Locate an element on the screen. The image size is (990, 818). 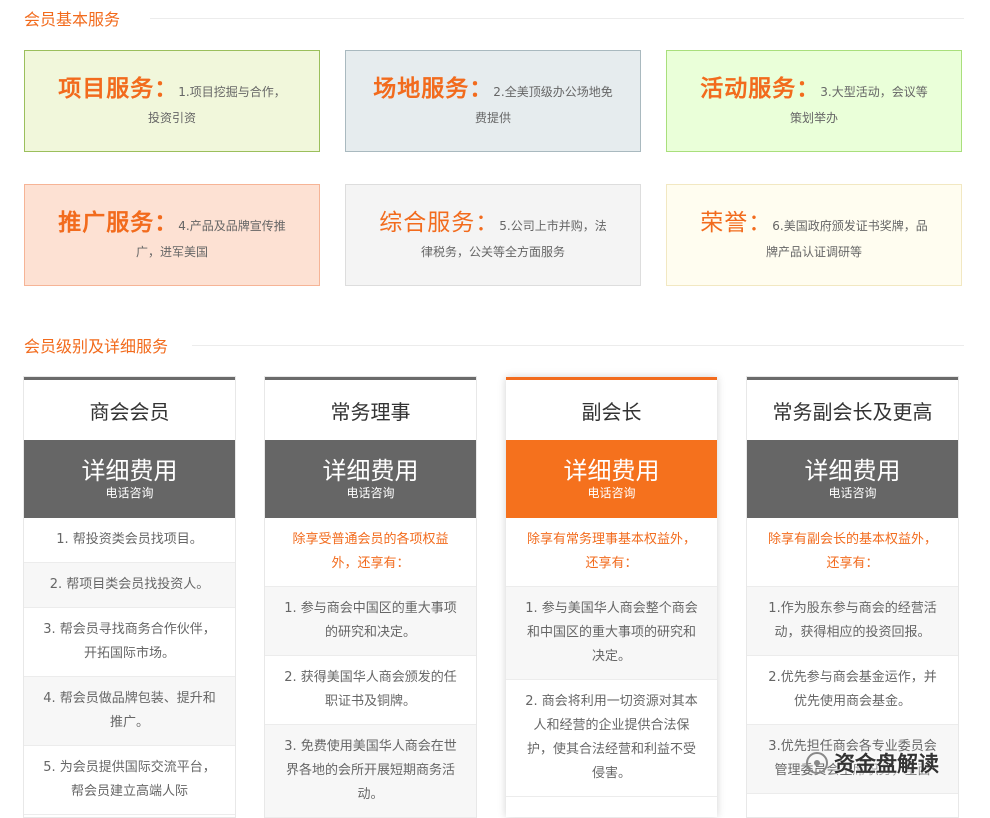
service-card-comprehensive: 综合服务：5.公司上市并购，法 律税务，公关等全方面服务 is located at coordinates (493, 235).